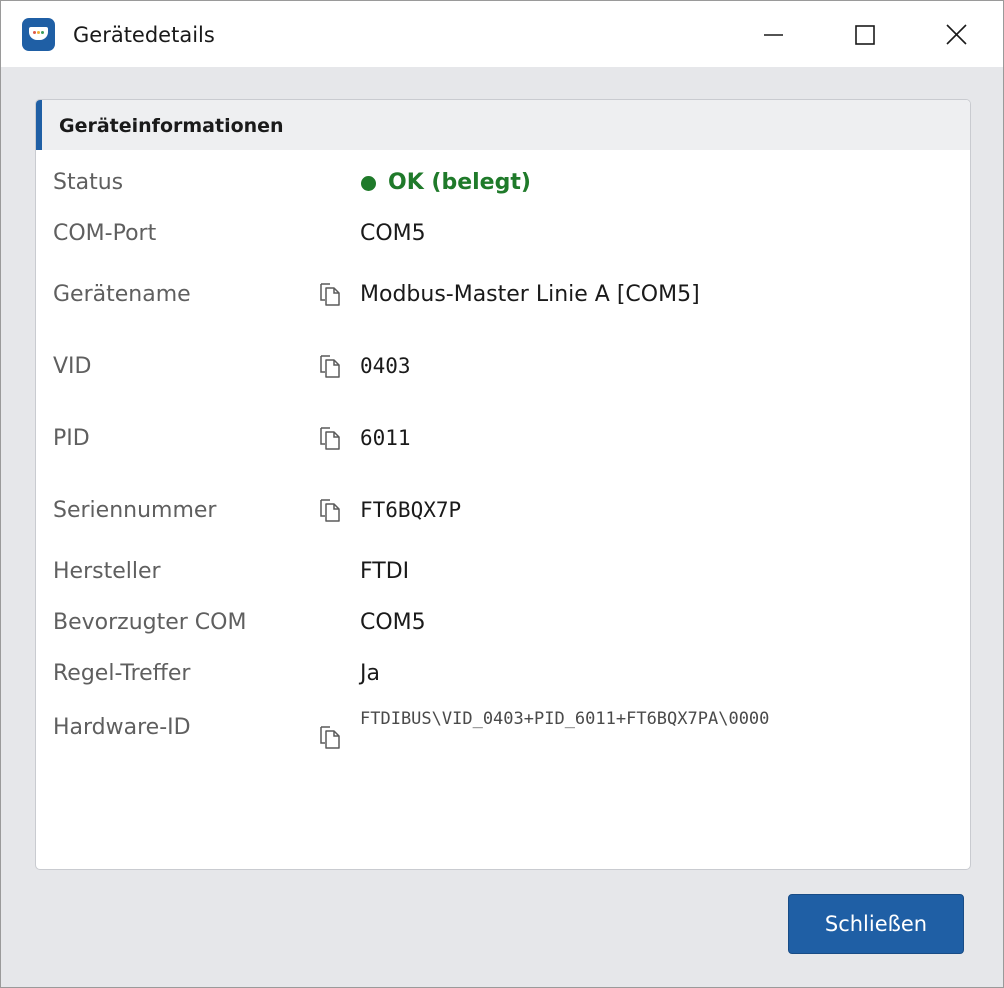  Describe the element at coordinates (135, 510) in the screenshot. I see `label-serial: Seriennummer` at that location.